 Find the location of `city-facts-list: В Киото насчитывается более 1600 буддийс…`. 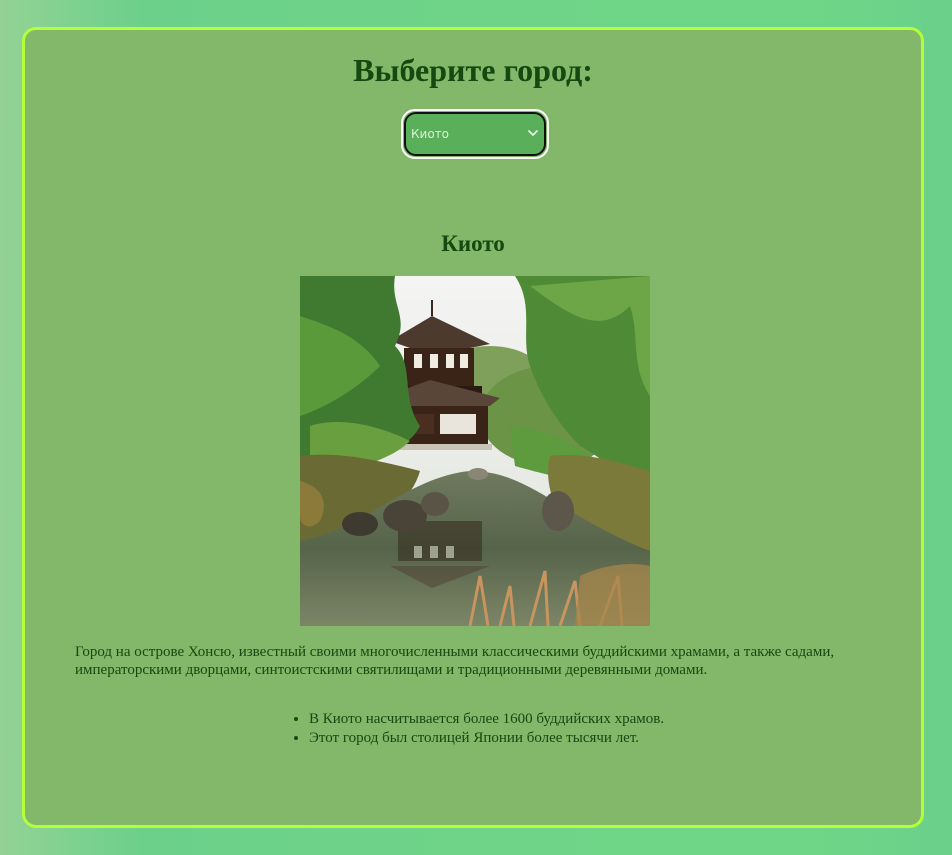

city-facts-list: В Киото насчитывается более 1600 буддийс… is located at coordinates (476, 729).